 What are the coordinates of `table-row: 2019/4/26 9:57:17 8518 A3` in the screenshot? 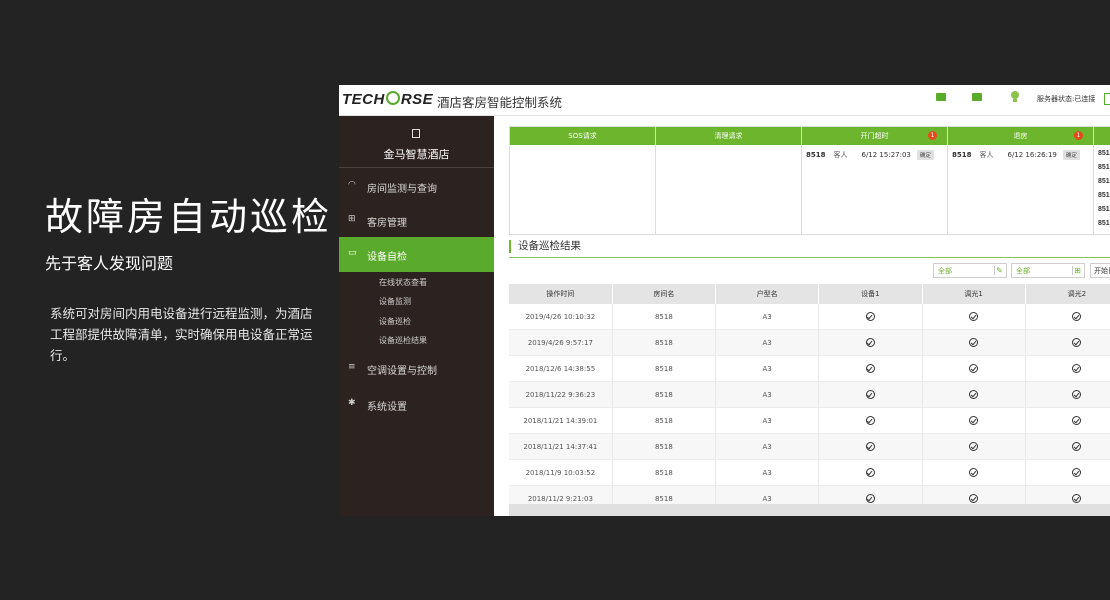 It's located at (809, 342).